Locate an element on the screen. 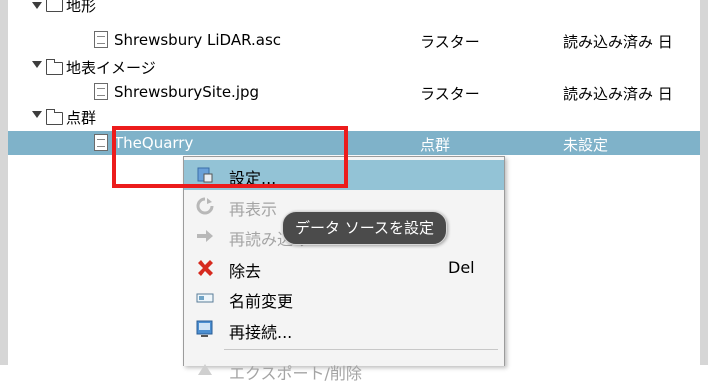 The image size is (708, 385). menu-item-label: 名前変更 is located at coordinates (261, 301).